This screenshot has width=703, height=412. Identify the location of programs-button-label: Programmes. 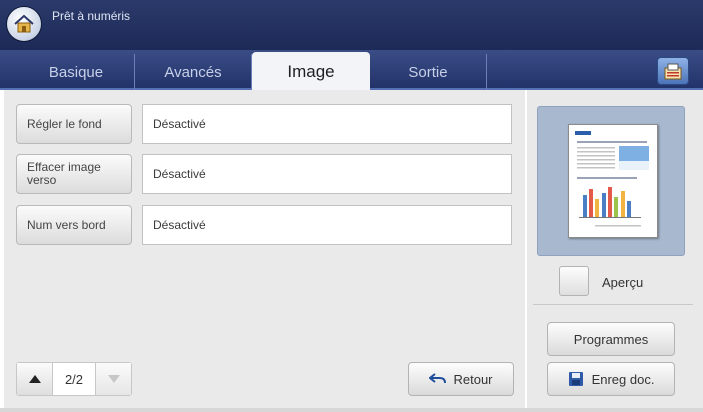
(611, 339).